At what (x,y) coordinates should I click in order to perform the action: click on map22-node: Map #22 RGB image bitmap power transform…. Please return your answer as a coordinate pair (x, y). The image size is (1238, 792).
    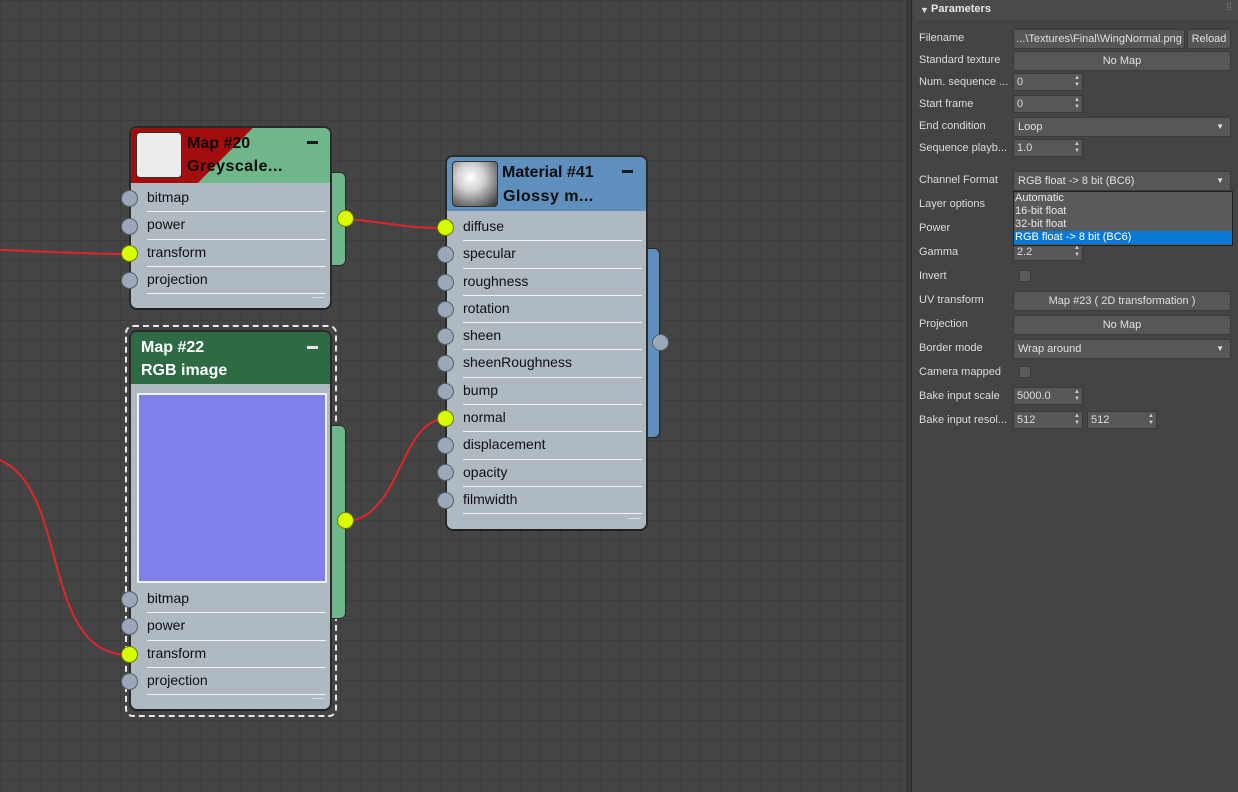
    Looking at the image, I should click on (230, 520).